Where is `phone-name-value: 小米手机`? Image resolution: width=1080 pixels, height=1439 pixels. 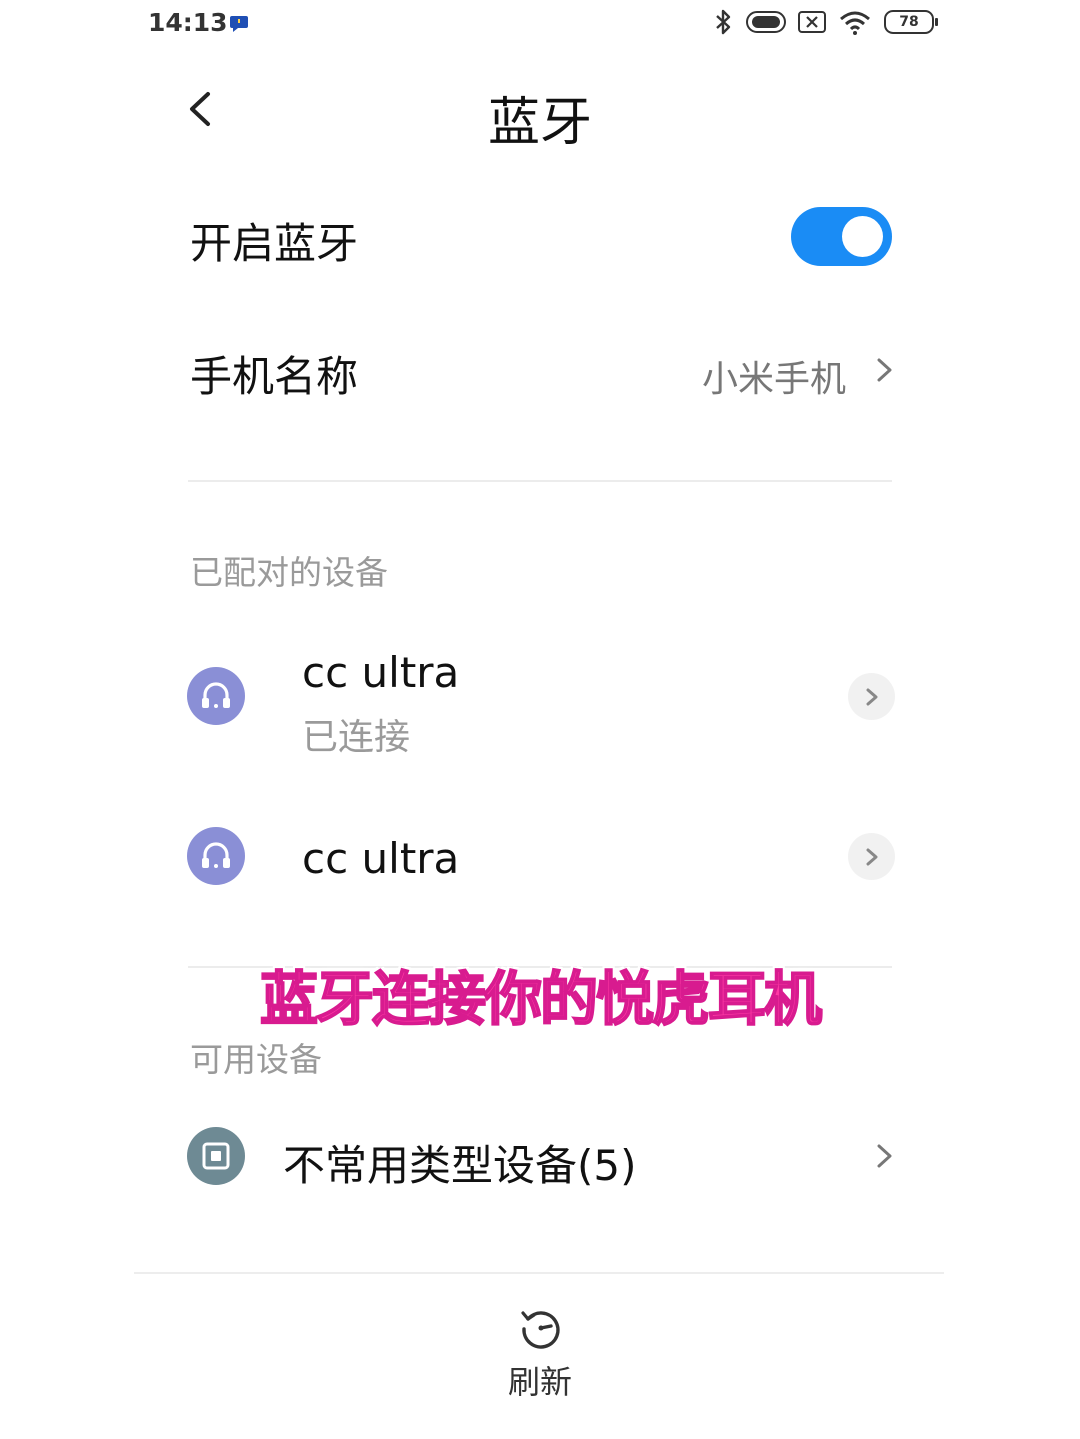
phone-name-value: 小米手机 is located at coordinates (774, 376).